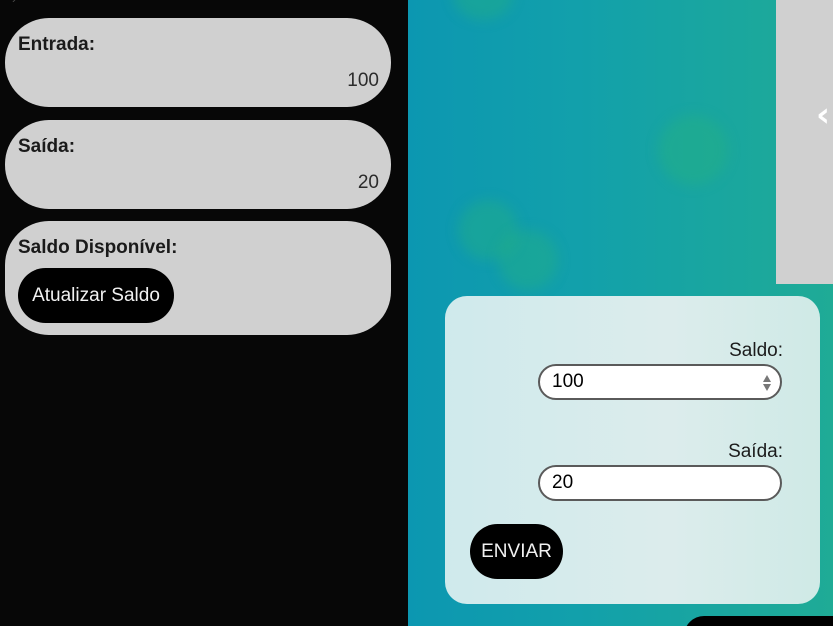 This screenshot has height=626, width=833. What do you see at coordinates (368, 182) in the screenshot?
I see `saida-value: 20` at bounding box center [368, 182].